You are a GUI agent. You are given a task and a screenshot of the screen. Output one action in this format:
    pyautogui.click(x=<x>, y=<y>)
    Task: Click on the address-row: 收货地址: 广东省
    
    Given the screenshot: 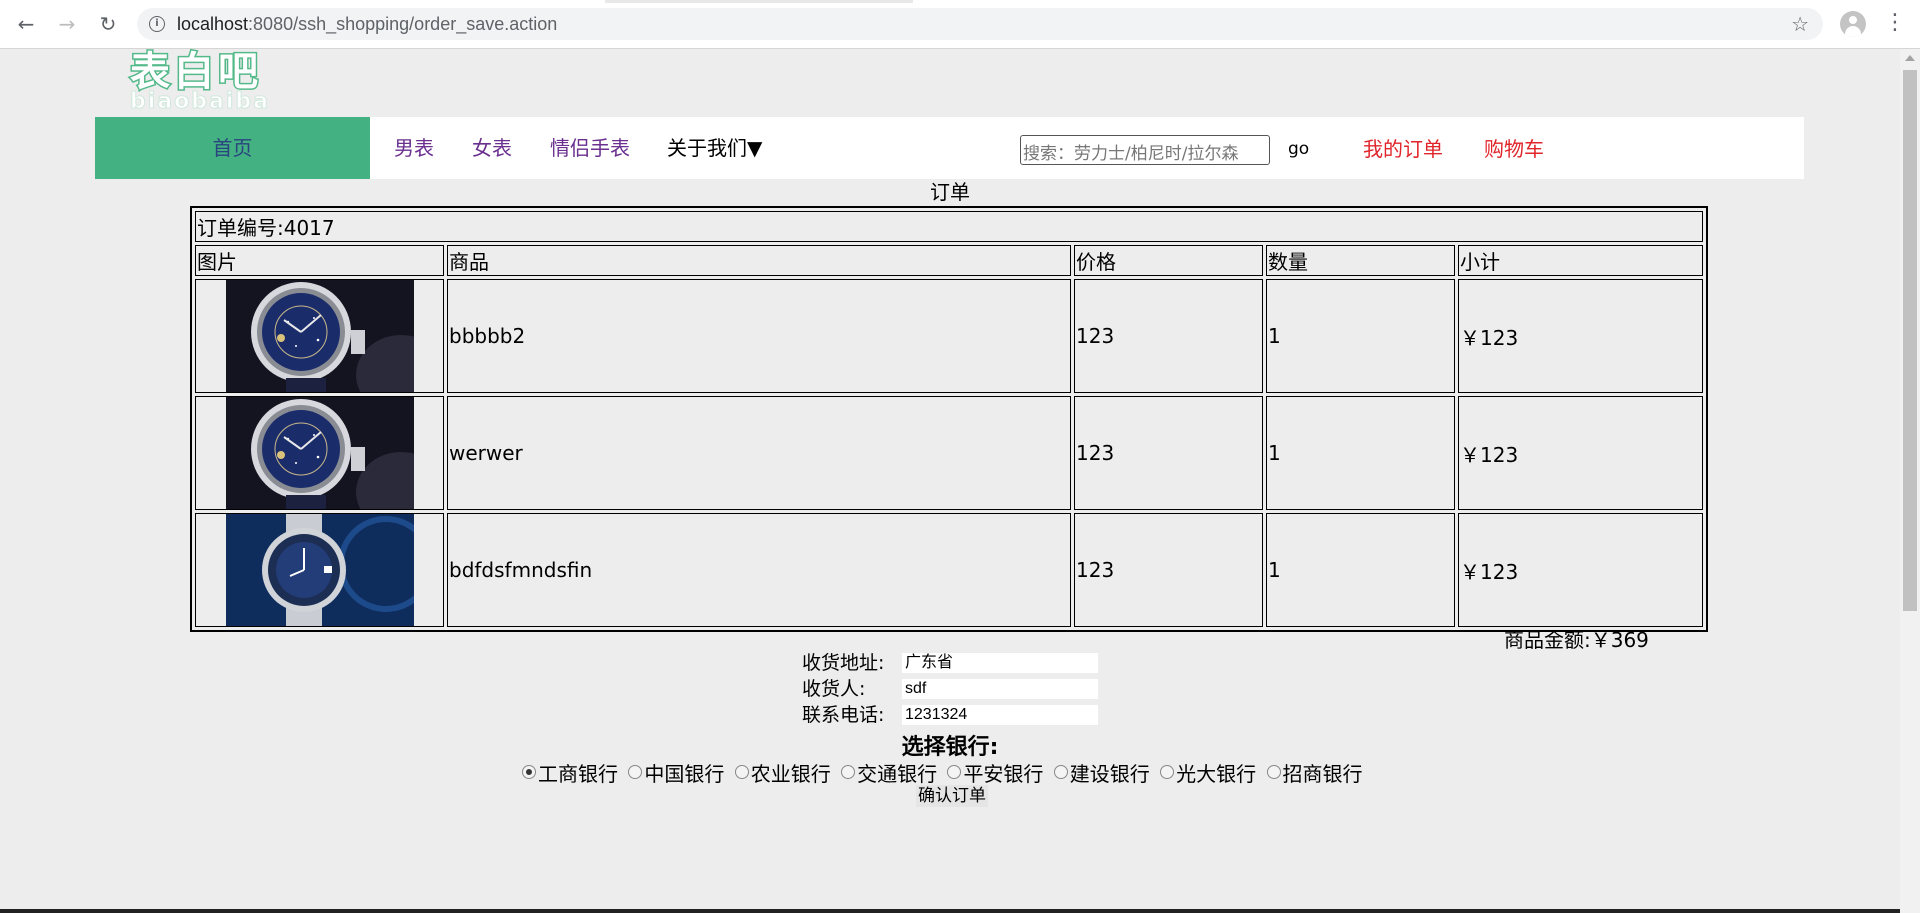 What is the action you would take?
    pyautogui.click(x=950, y=663)
    